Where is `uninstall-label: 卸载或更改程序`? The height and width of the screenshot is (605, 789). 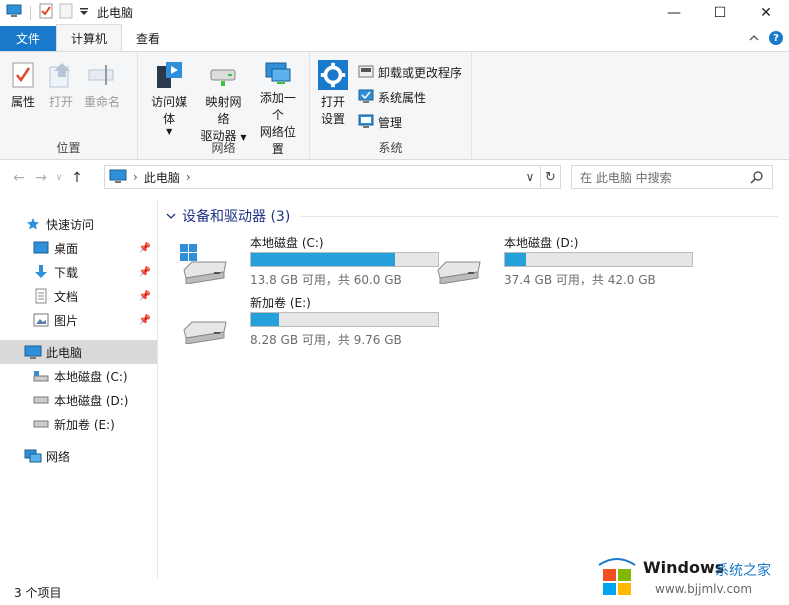 uninstall-label: 卸载或更改程序 is located at coordinates (420, 73).